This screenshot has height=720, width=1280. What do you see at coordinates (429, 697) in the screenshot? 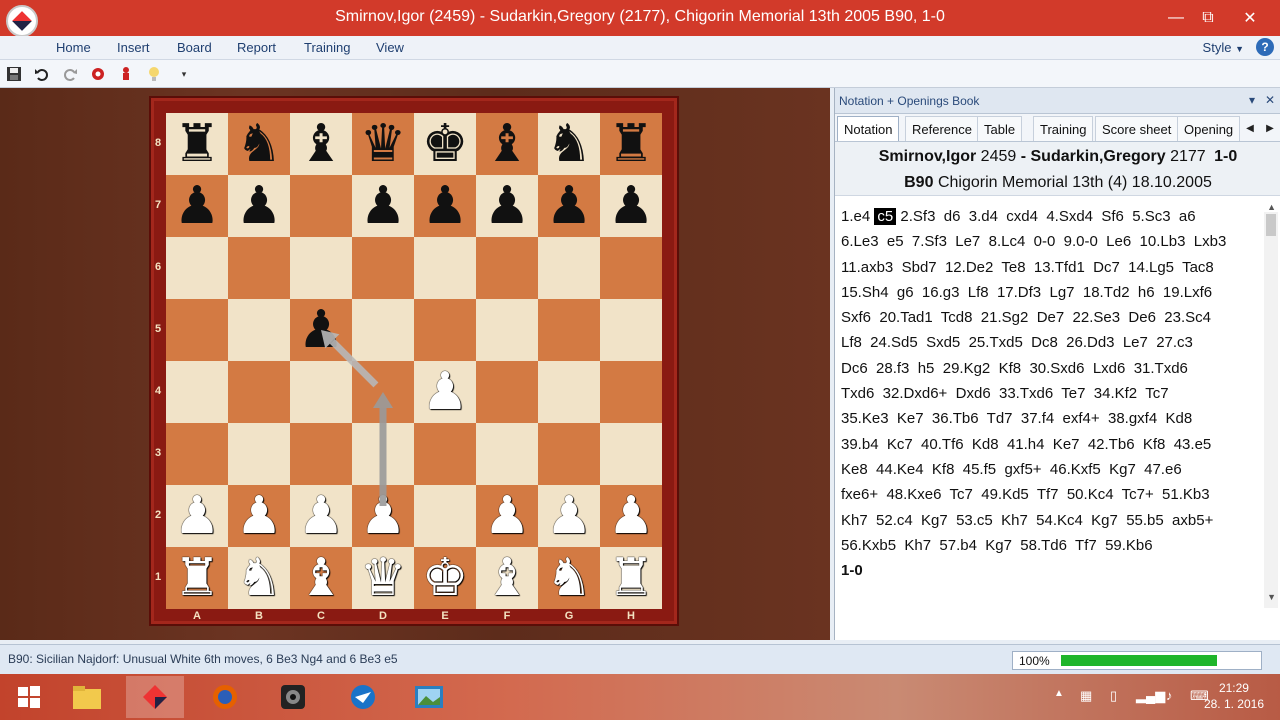
I see `photo-viewer-icon` at bounding box center [429, 697].